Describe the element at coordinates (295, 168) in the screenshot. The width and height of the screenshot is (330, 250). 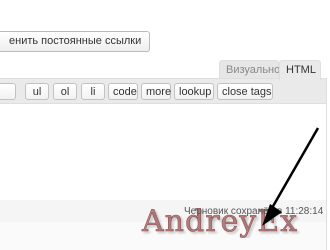
I see `arrow-shaft` at that location.